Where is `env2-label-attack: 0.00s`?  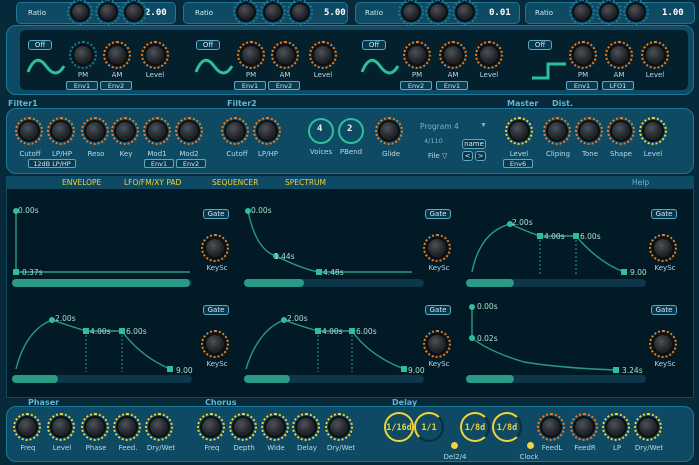 env2-label-attack: 0.00s is located at coordinates (261, 210).